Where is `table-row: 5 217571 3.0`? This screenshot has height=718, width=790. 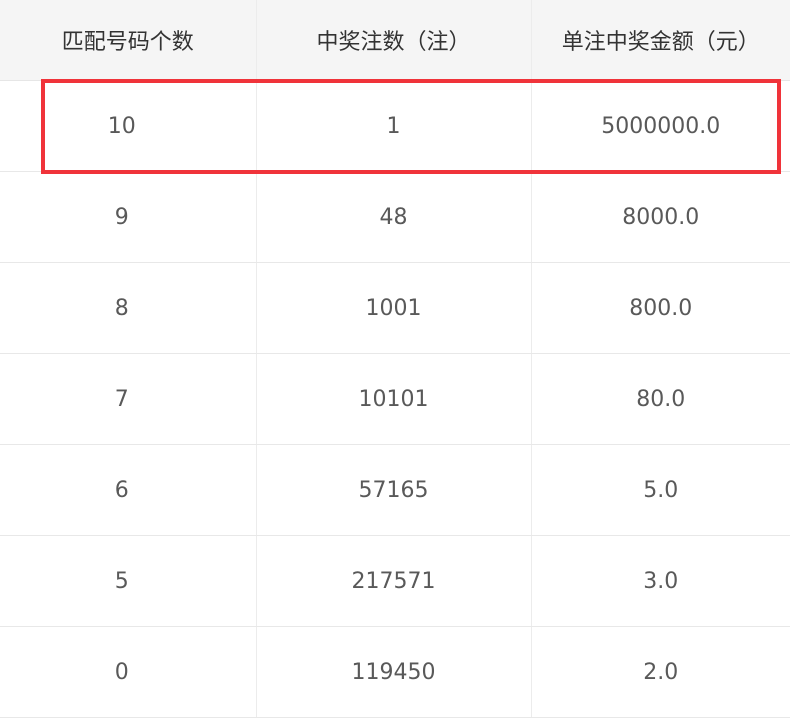 table-row: 5 217571 3.0 is located at coordinates (395, 581).